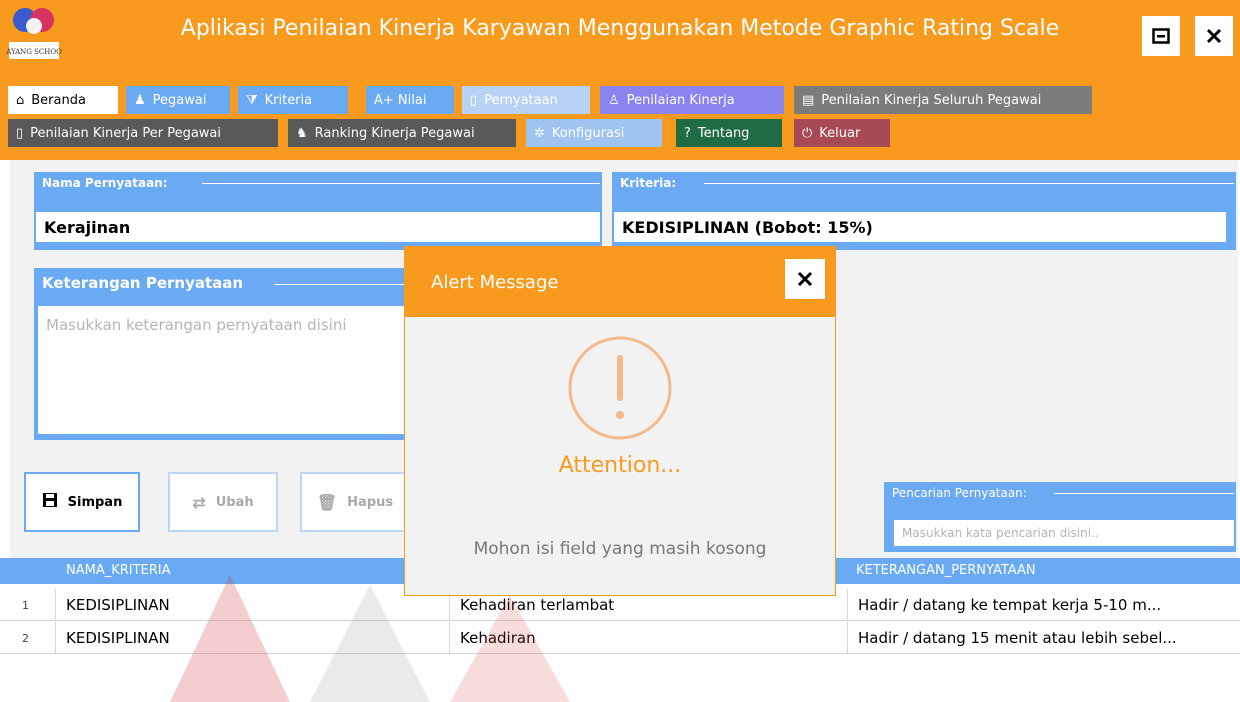 The width and height of the screenshot is (1240, 702). I want to click on alert-close-button, so click(805, 279).